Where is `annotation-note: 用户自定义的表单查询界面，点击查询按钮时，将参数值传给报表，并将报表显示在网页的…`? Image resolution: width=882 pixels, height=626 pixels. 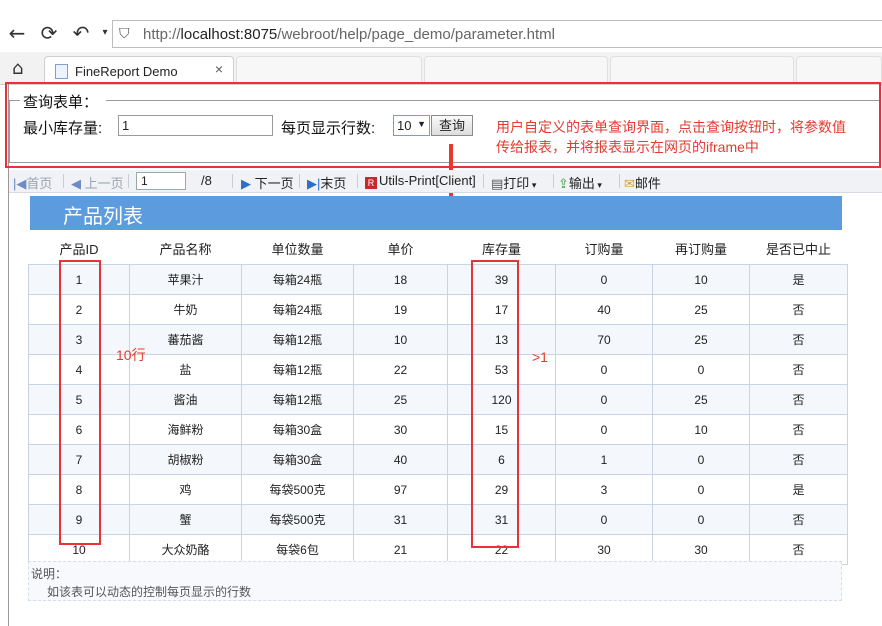
annotation-note: 用户自定义的表单查询界面，点击查询按钮时，将参数值传给报表，并将报表显示在网页的… is located at coordinates (671, 137).